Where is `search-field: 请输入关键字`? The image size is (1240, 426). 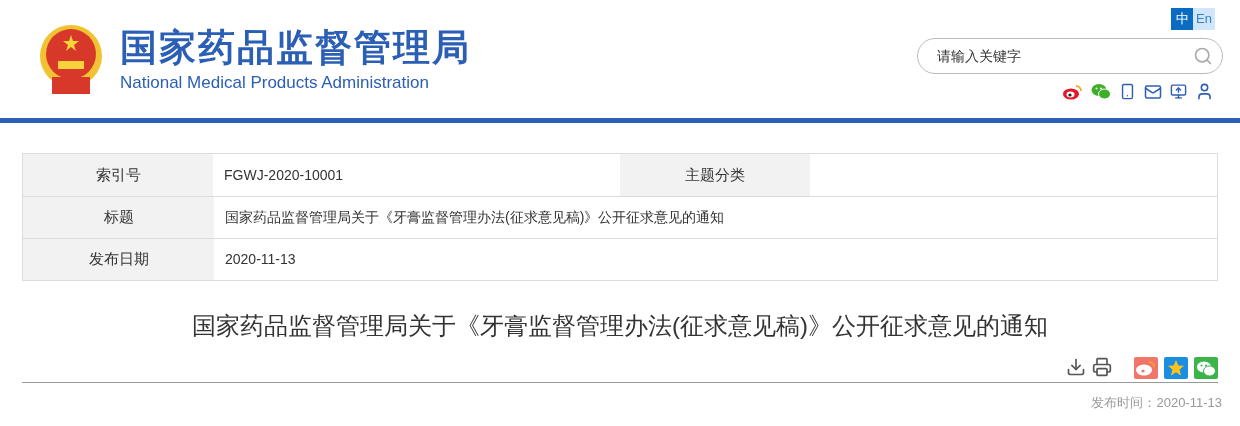
search-field: 请输入关键字 is located at coordinates (1070, 56).